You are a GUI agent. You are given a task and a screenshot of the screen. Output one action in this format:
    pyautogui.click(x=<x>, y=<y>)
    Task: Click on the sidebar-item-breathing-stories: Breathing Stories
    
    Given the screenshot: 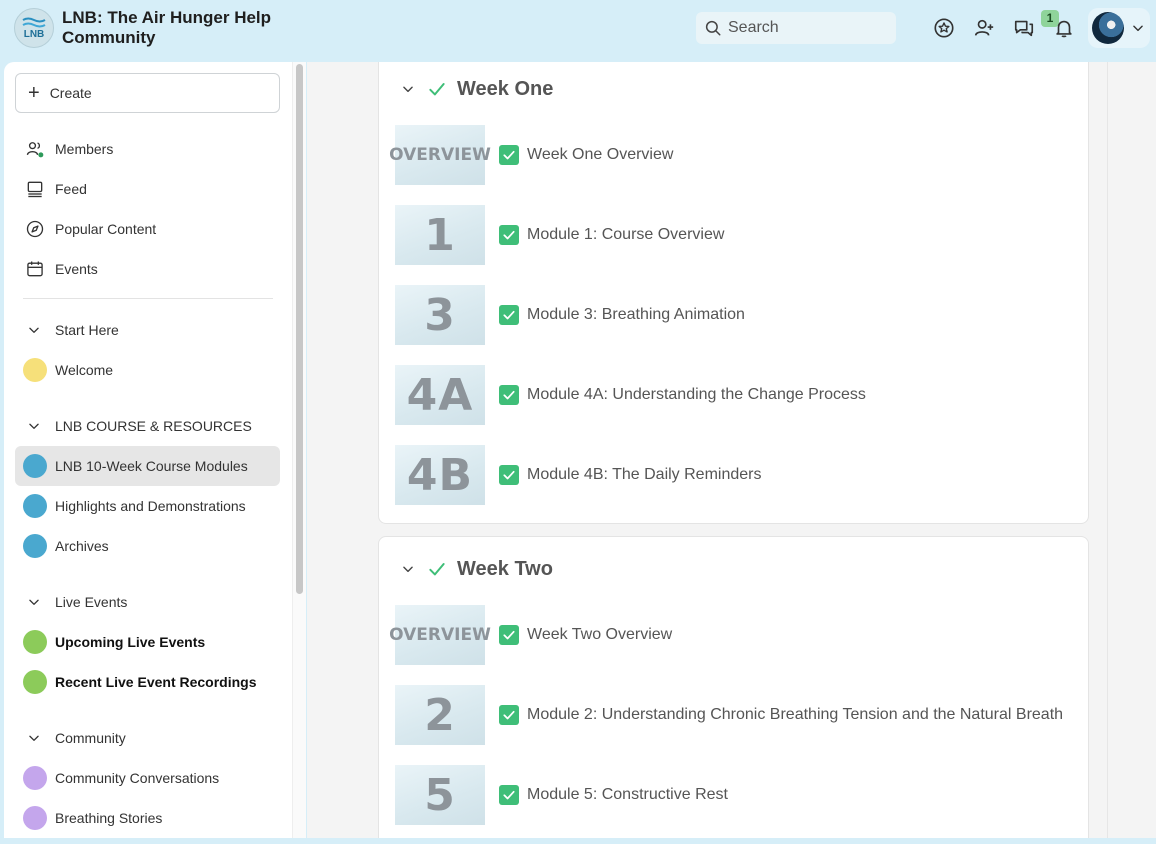 What is the action you would take?
    pyautogui.click(x=147, y=818)
    